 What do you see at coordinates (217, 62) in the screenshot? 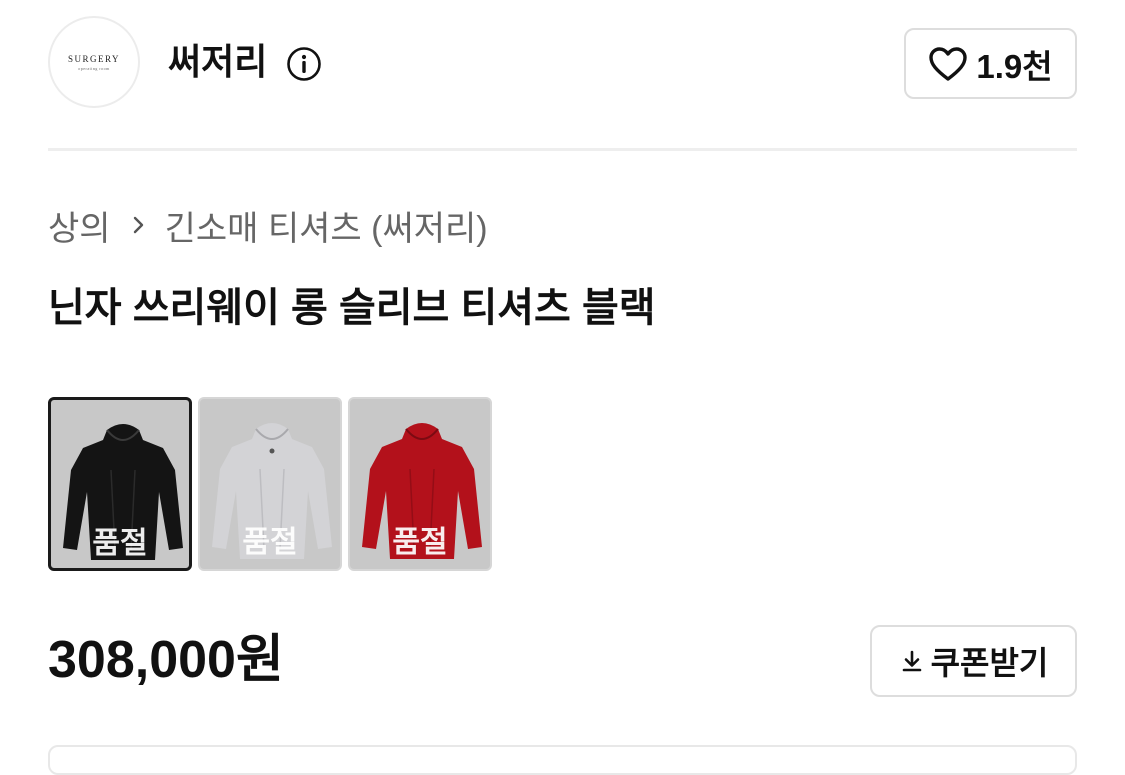
I see `brand-name: 써저리` at bounding box center [217, 62].